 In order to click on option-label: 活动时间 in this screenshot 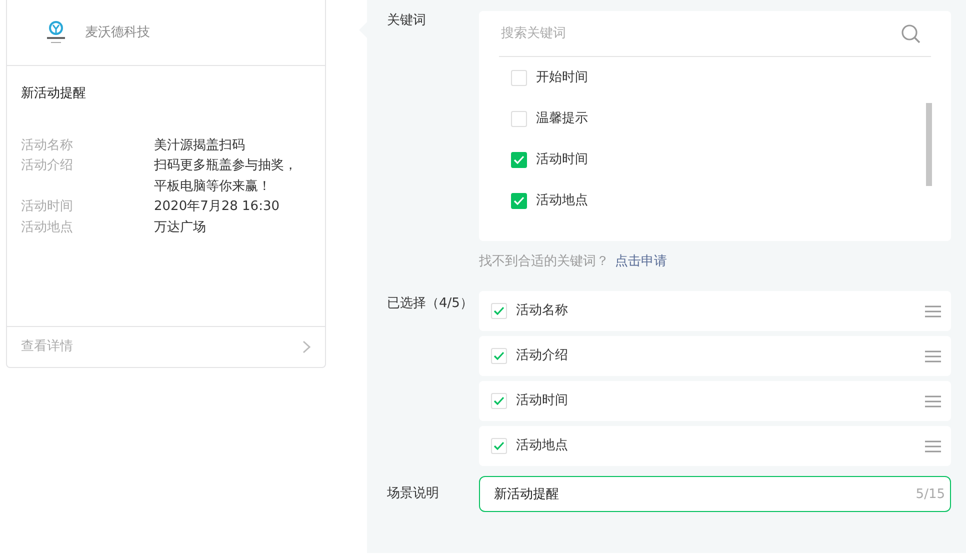, I will do `click(562, 159)`.